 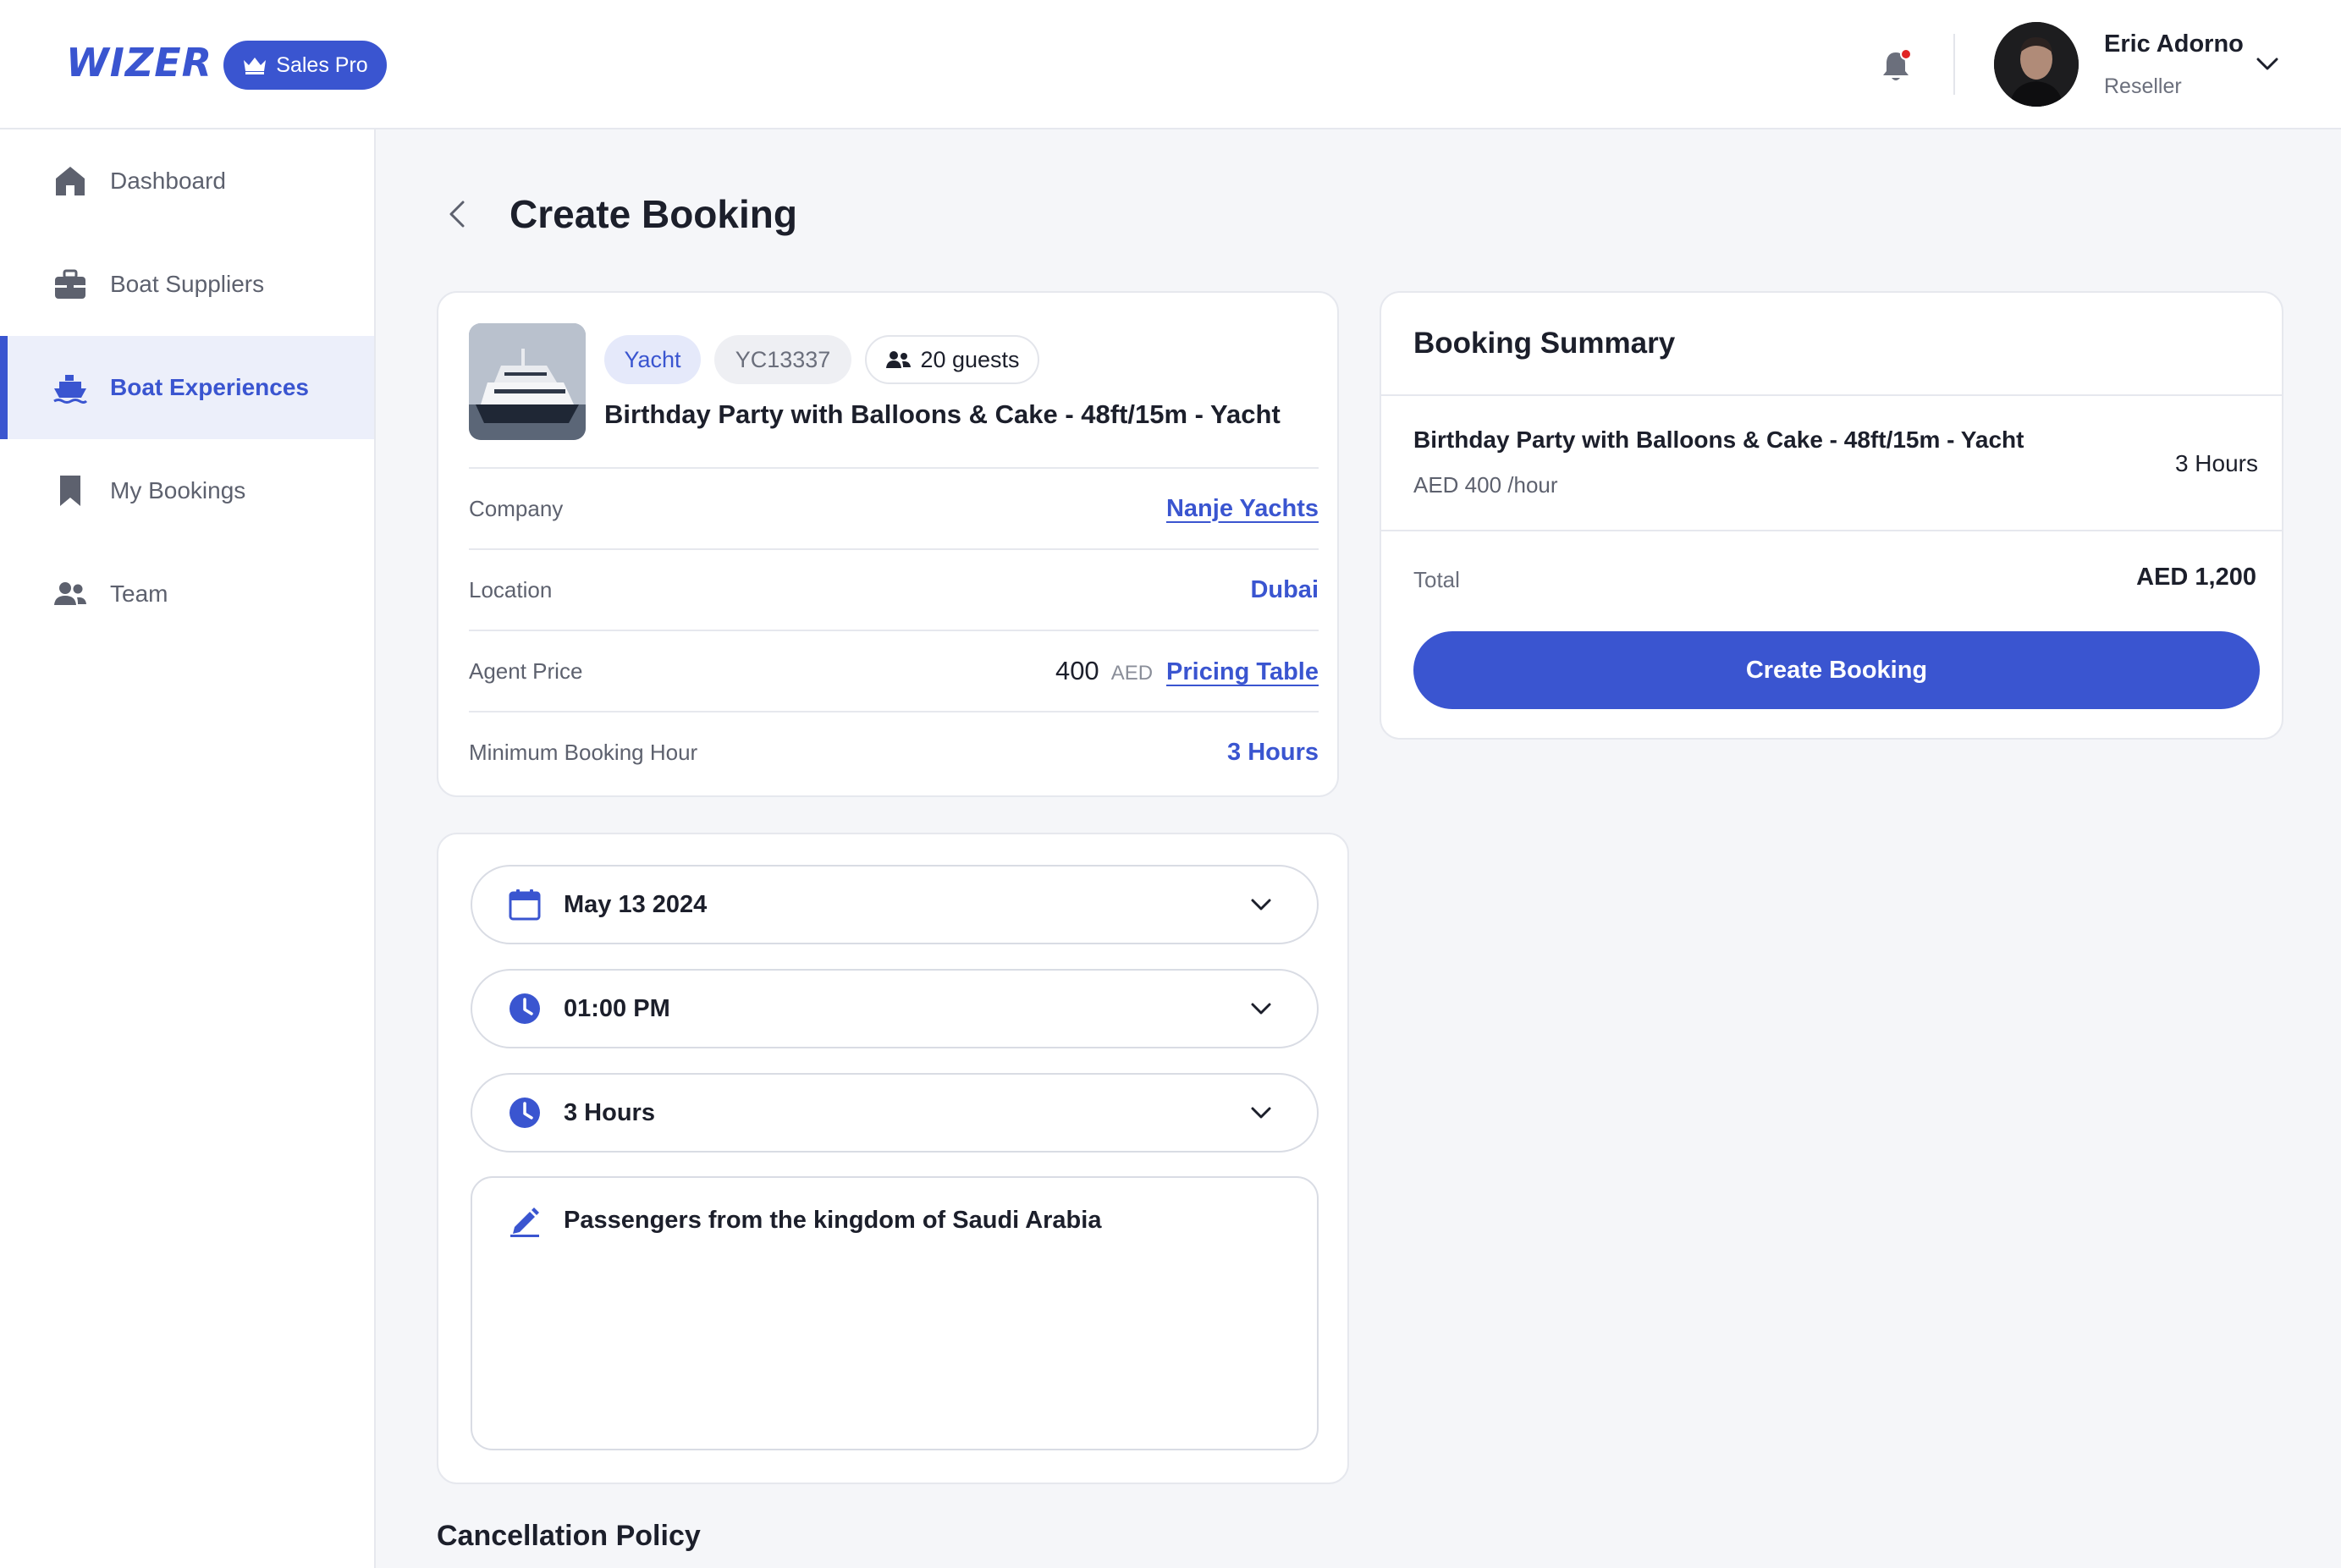 I want to click on company-link: Nanje Yachts, so click(x=1243, y=509).